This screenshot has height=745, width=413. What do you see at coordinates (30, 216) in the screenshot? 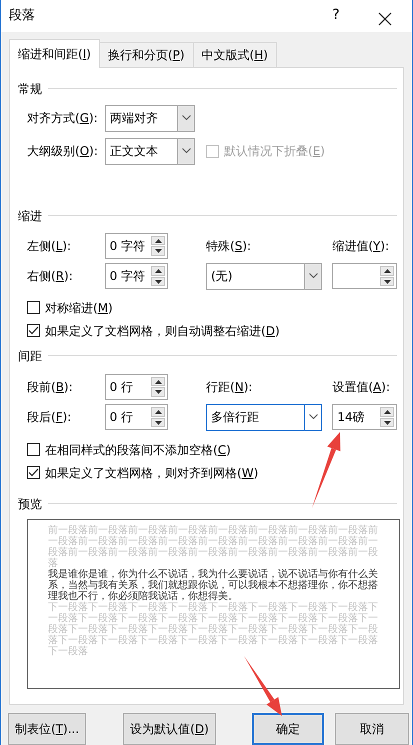
I see `section-heading: 缩进` at bounding box center [30, 216].